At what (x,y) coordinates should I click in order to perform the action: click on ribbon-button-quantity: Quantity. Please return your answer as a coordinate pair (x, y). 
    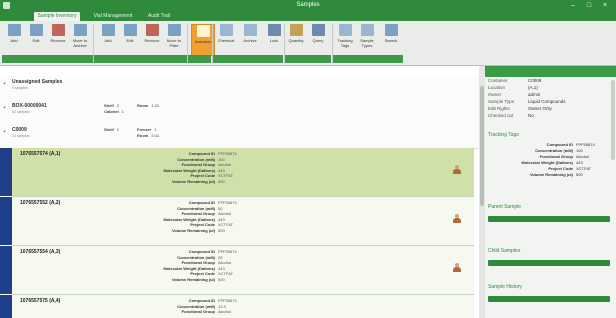
    Looking at the image, I should click on (296, 39).